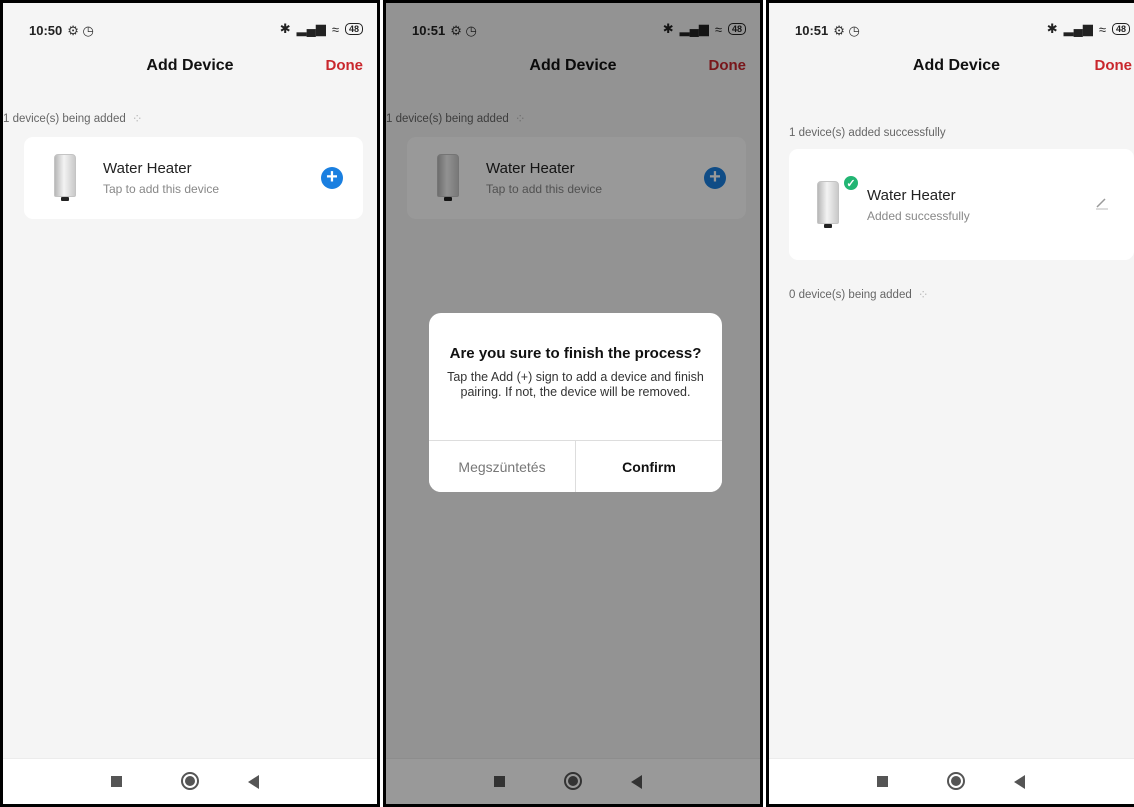 The height and width of the screenshot is (807, 1134). I want to click on status-bar: 10:51 ⚙ ◷ ✱ ▂▄▆ ≈ 48, so click(951, 24).